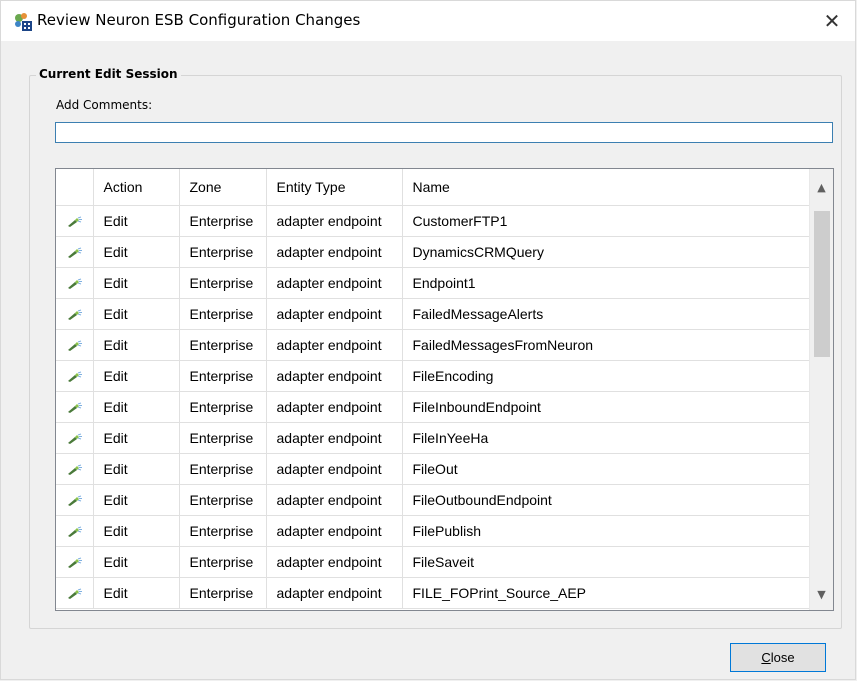 The height and width of the screenshot is (681, 857). Describe the element at coordinates (606, 407) in the screenshot. I see `cell-name: FileInboundEndpoint` at that location.